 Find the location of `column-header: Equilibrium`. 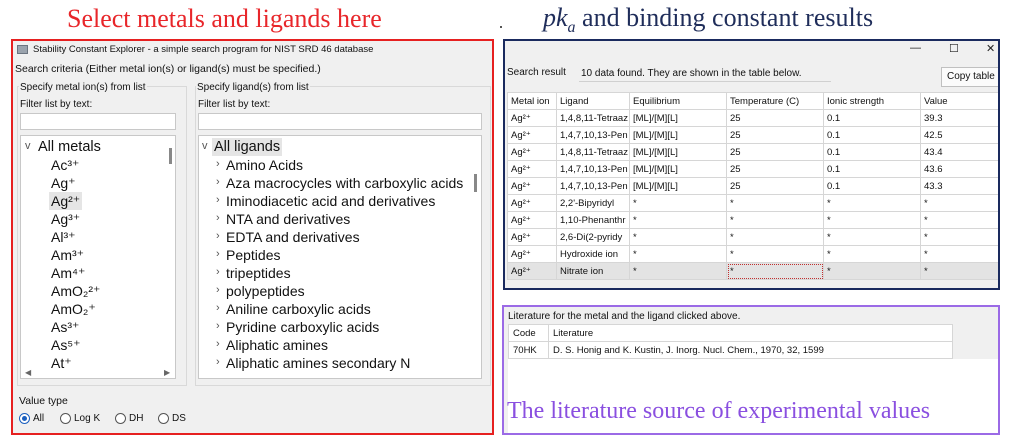

column-header: Equilibrium is located at coordinates (678, 101).